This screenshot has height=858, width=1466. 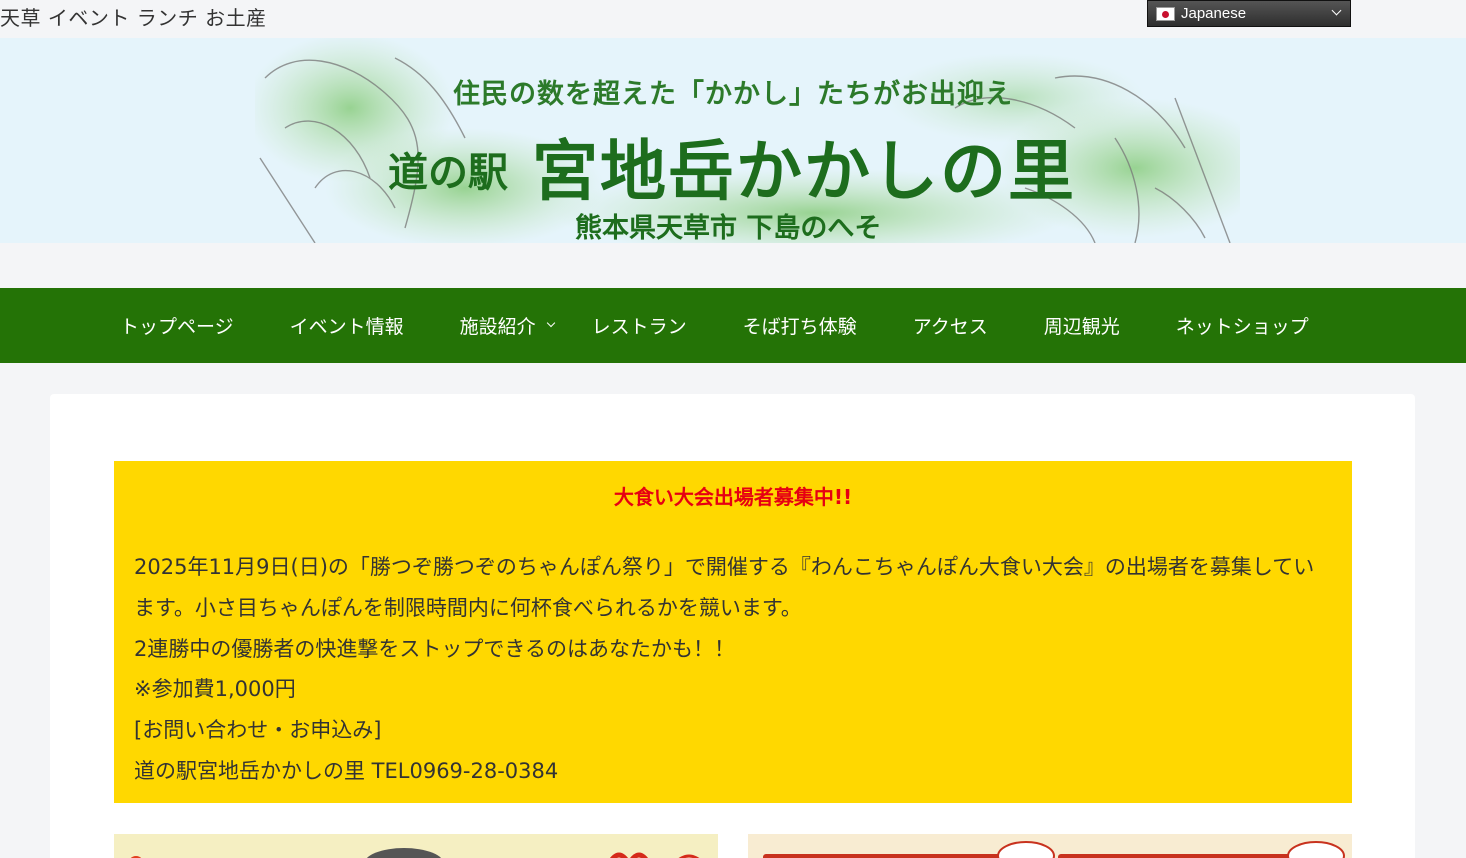 I want to click on site-tagline: 天草 イベント ランチ お土産, so click(x=133, y=18).